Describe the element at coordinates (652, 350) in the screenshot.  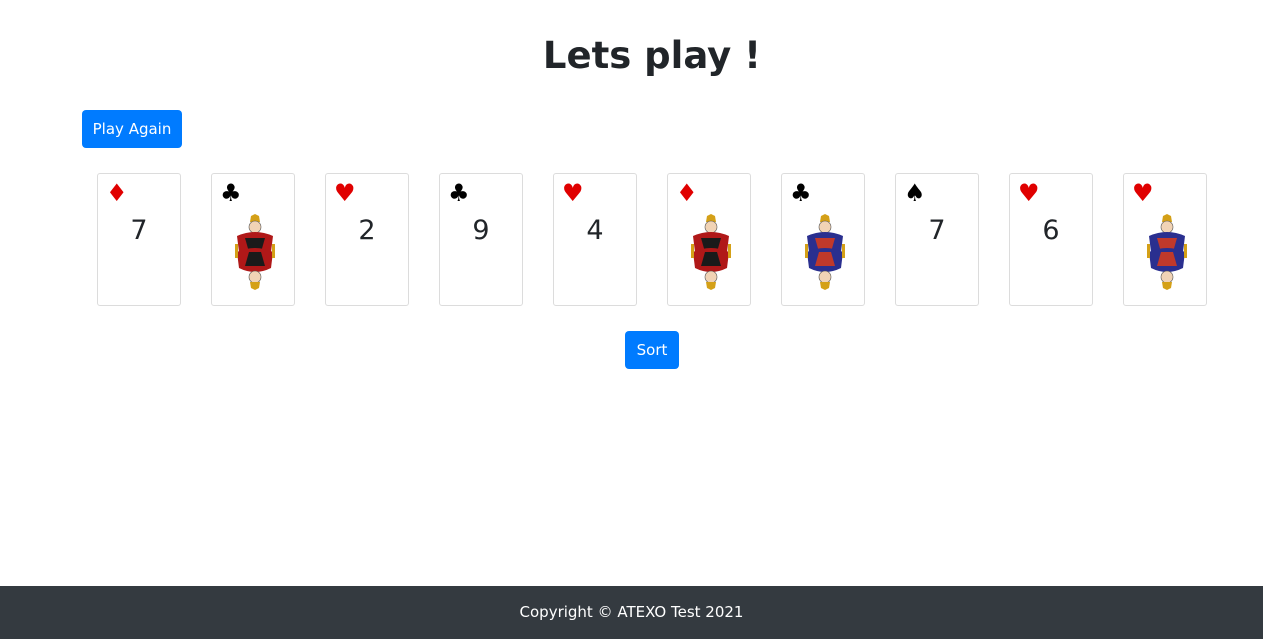
I see `sort-button: Sort` at that location.